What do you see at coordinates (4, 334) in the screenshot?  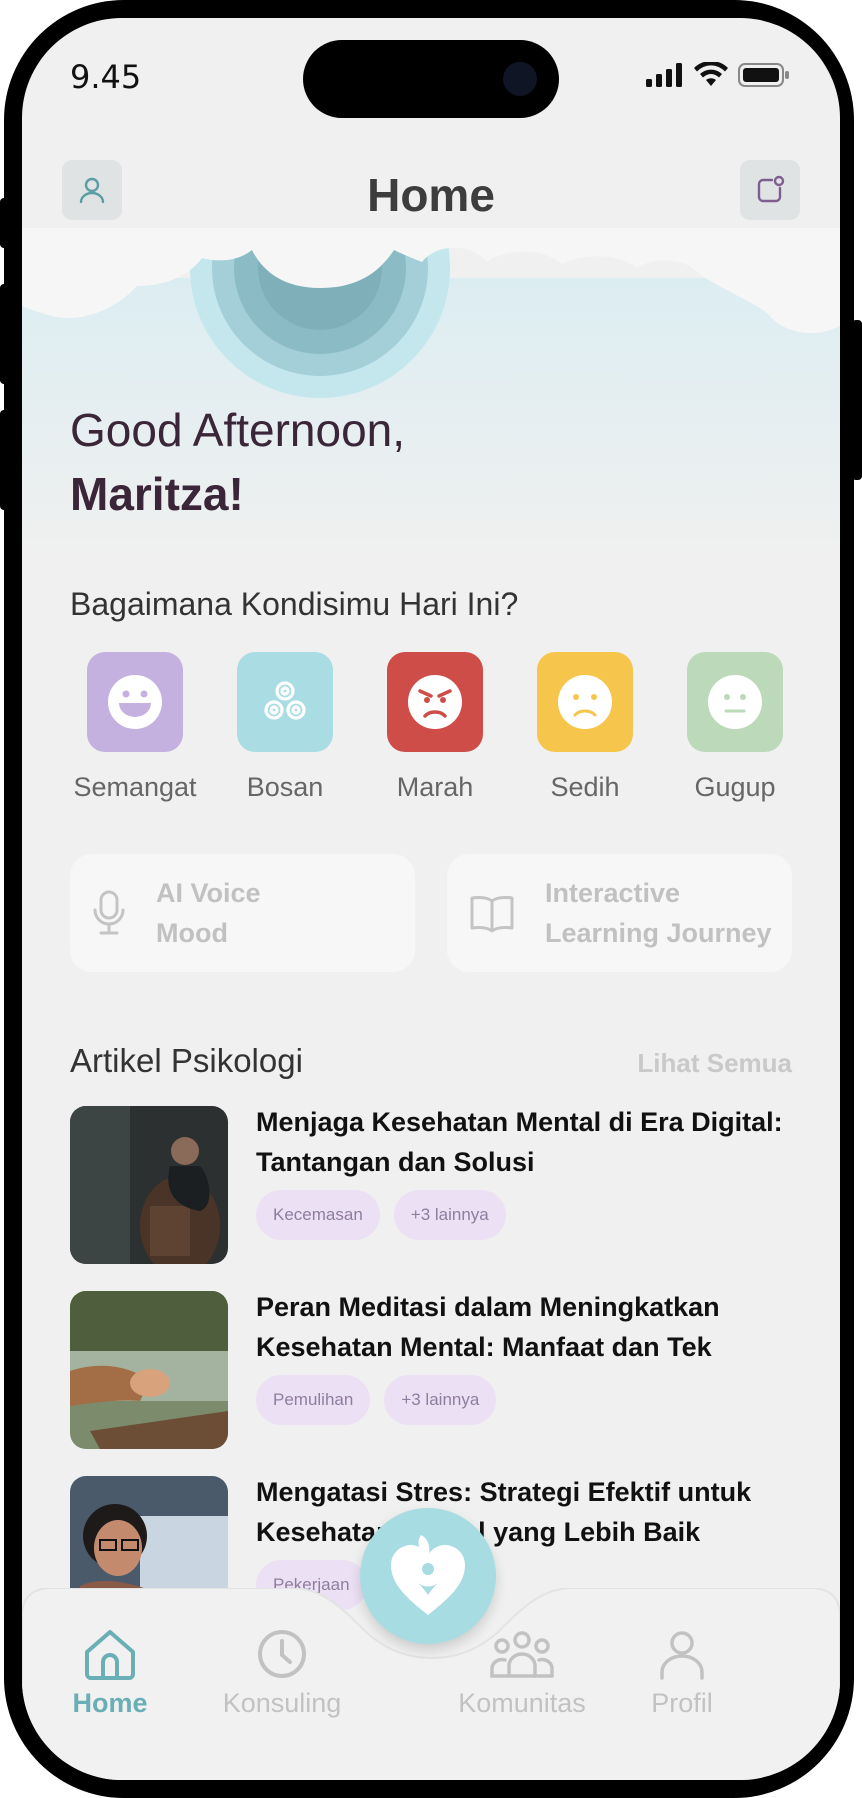 I see `volume-up-button` at bounding box center [4, 334].